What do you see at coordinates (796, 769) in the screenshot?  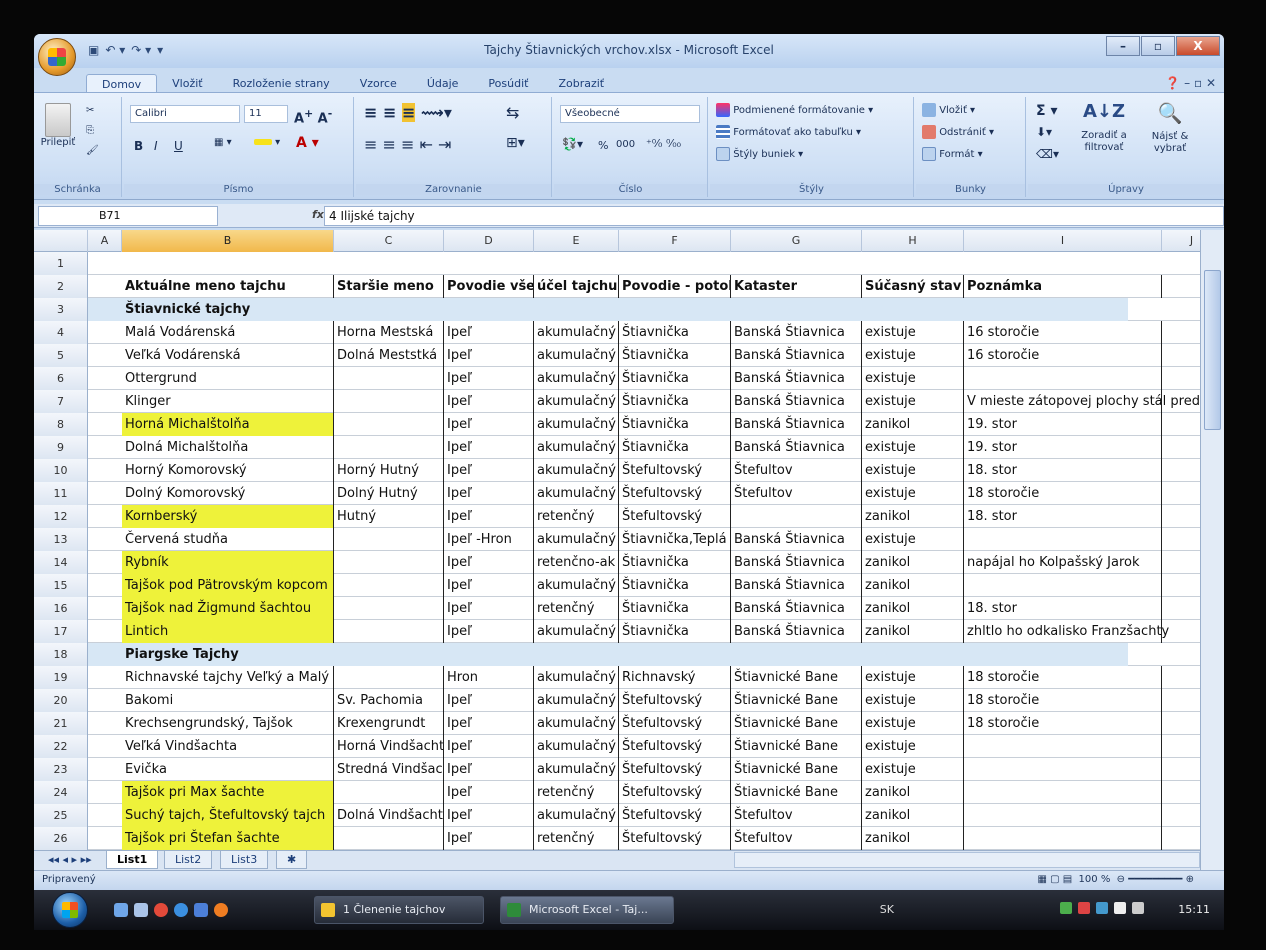 I see `cell-g23: Štiavnické Bane` at bounding box center [796, 769].